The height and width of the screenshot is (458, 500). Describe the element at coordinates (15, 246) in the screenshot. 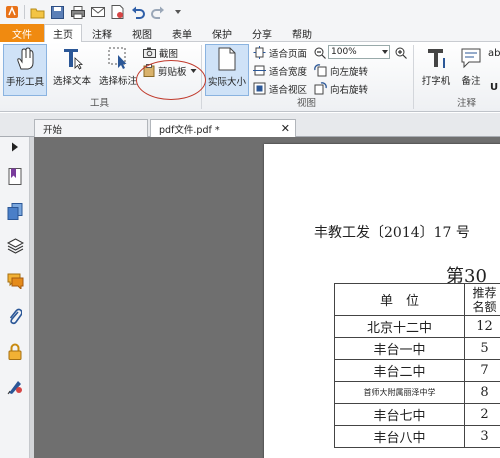

I see `layers-icon` at that location.